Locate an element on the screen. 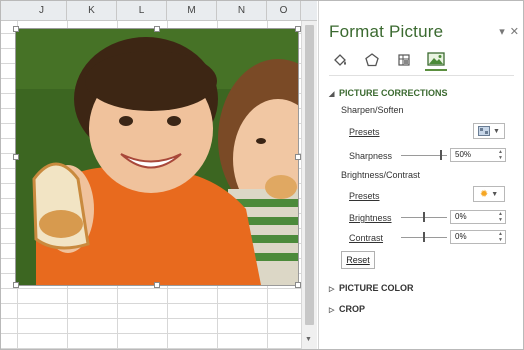 The image size is (524, 350). sharpen-preset-icon is located at coordinates (484, 131).